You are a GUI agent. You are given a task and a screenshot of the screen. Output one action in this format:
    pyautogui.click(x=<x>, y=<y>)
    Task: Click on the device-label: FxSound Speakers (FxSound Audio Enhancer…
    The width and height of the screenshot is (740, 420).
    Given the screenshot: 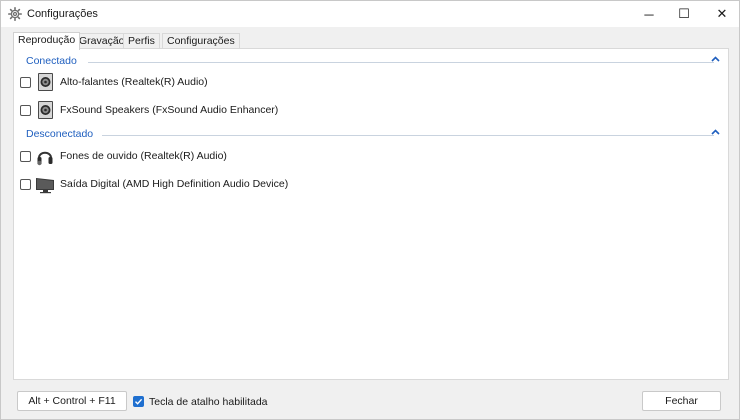 What is the action you would take?
    pyautogui.click(x=169, y=110)
    